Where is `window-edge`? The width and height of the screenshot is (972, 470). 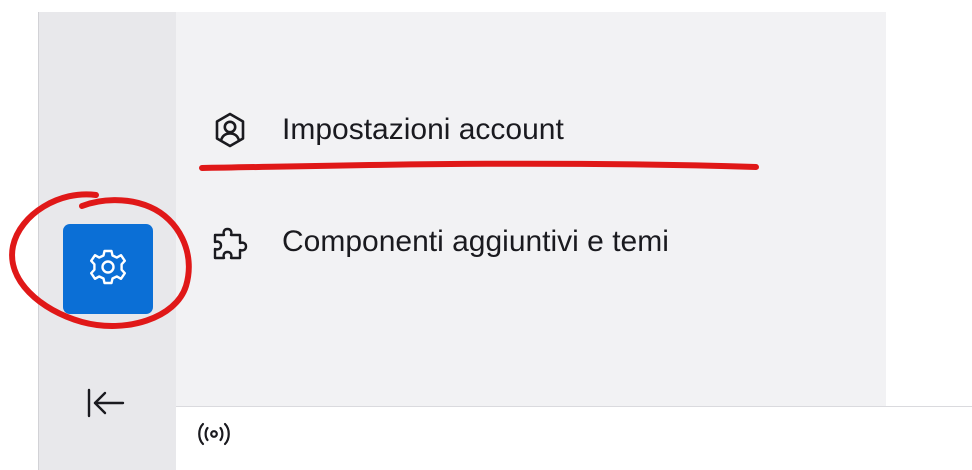 window-edge is located at coordinates (20, 235).